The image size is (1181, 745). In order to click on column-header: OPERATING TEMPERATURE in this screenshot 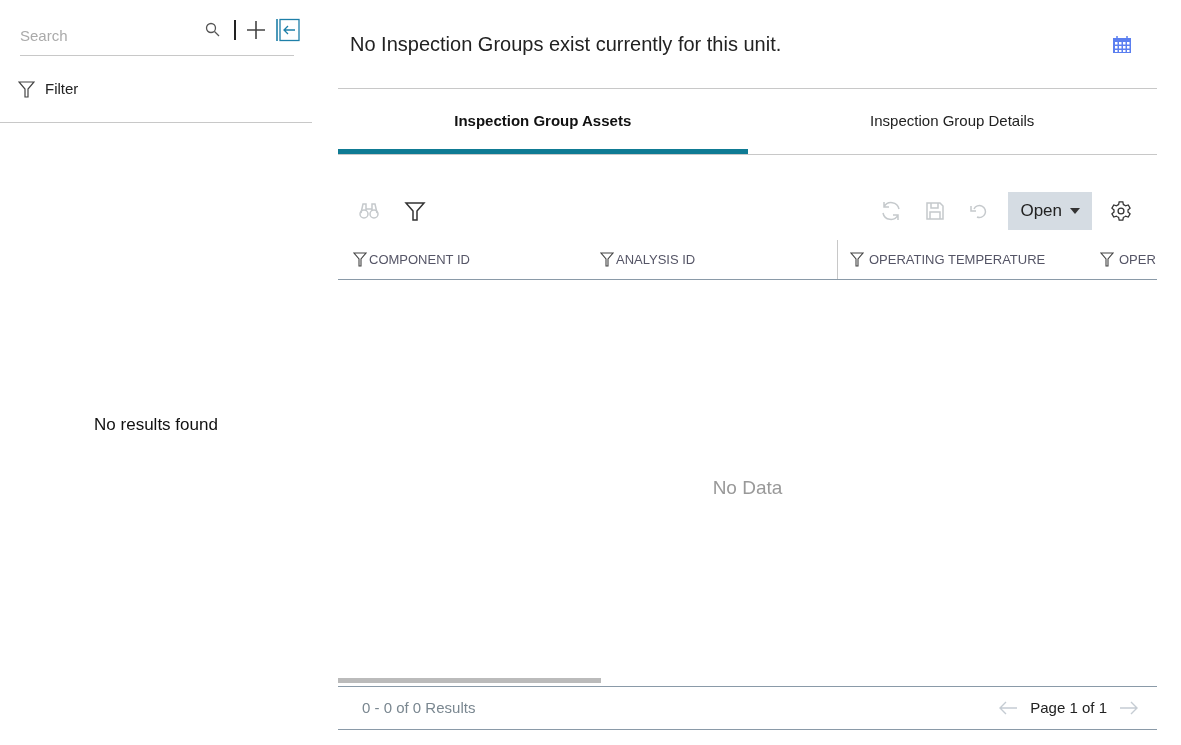, I will do `click(957, 259)`.